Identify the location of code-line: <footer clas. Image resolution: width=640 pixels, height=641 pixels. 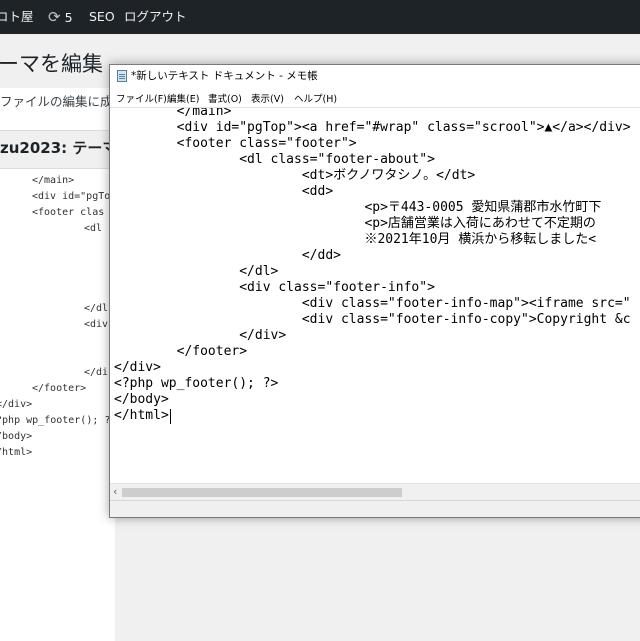
(68, 212).